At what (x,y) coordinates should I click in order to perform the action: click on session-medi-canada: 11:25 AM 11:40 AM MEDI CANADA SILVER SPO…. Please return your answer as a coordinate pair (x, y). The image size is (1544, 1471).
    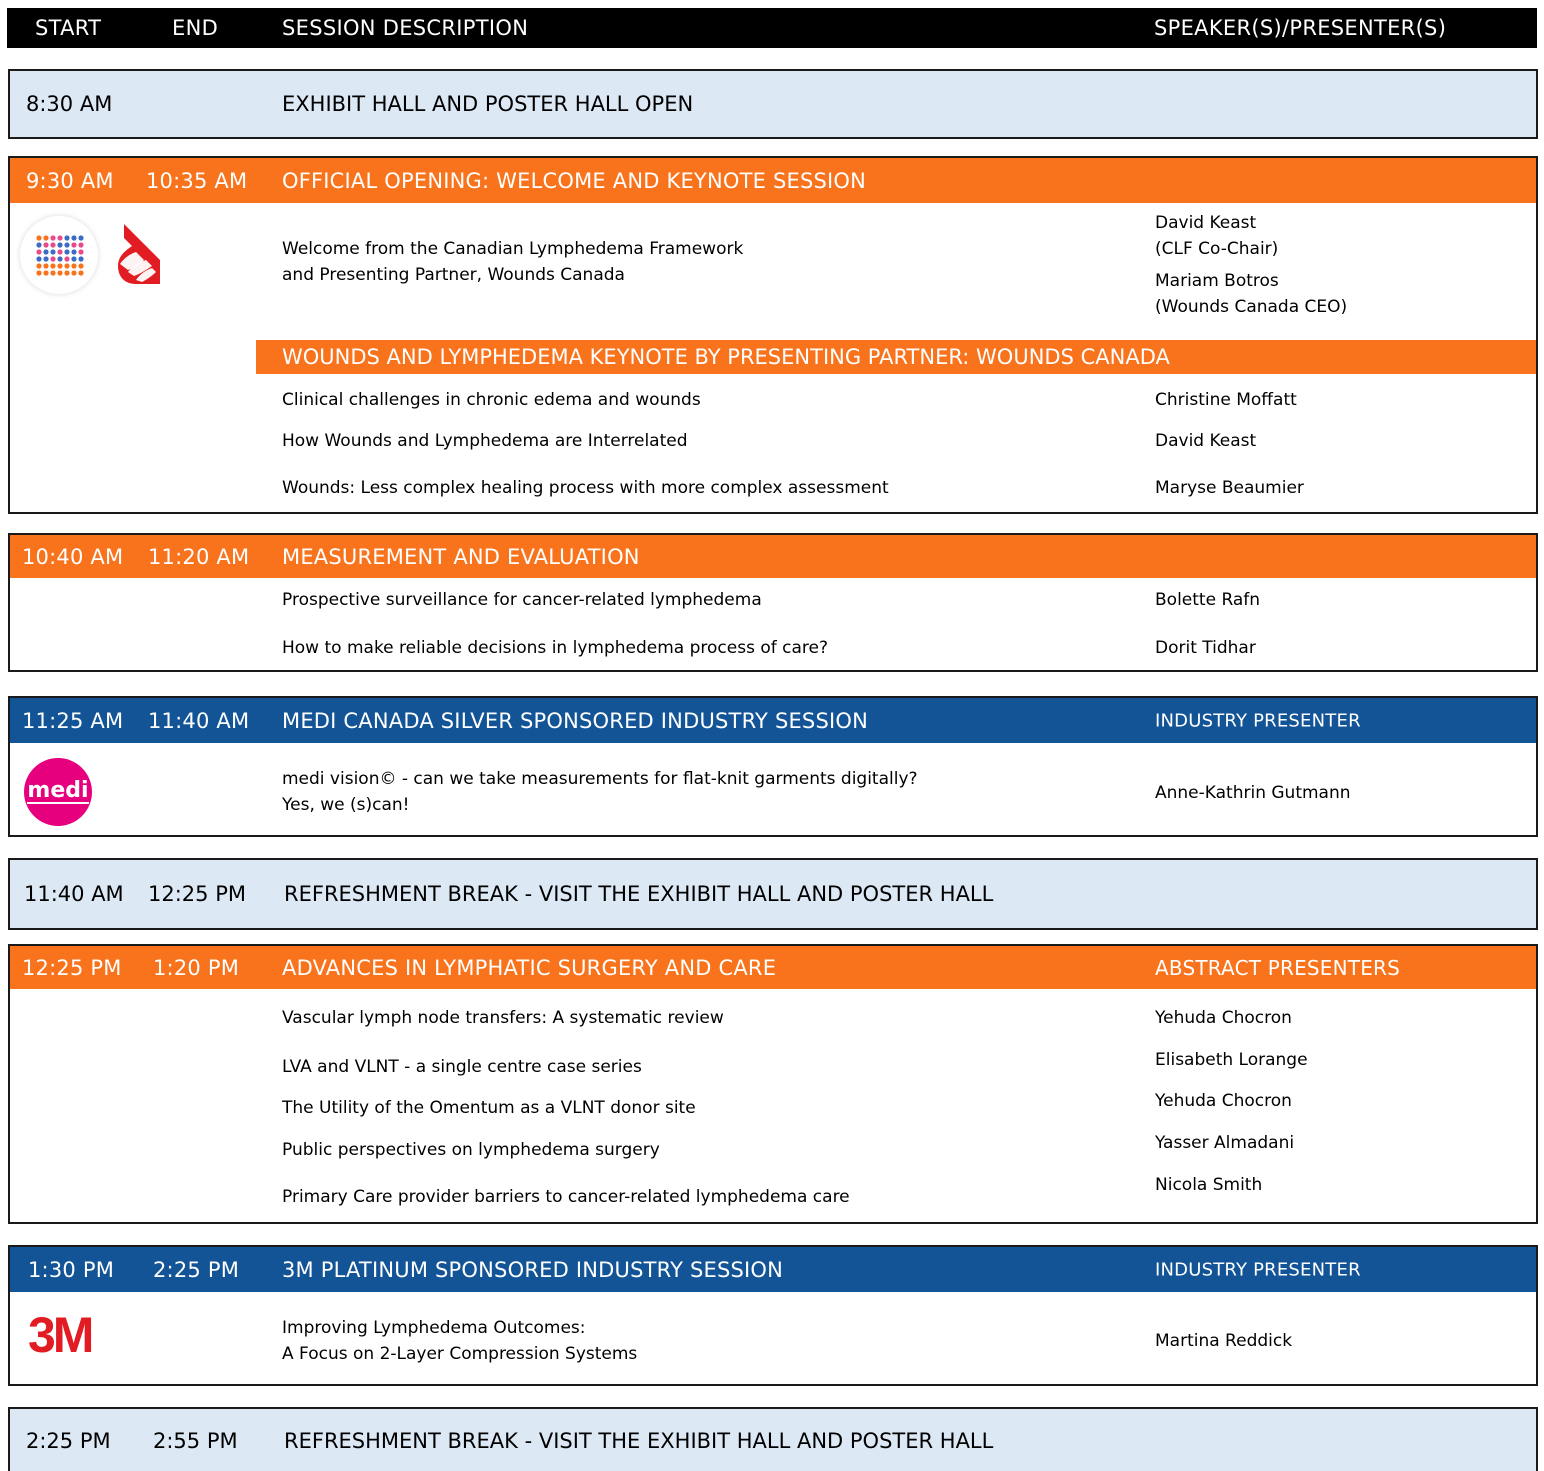
    Looking at the image, I should click on (773, 766).